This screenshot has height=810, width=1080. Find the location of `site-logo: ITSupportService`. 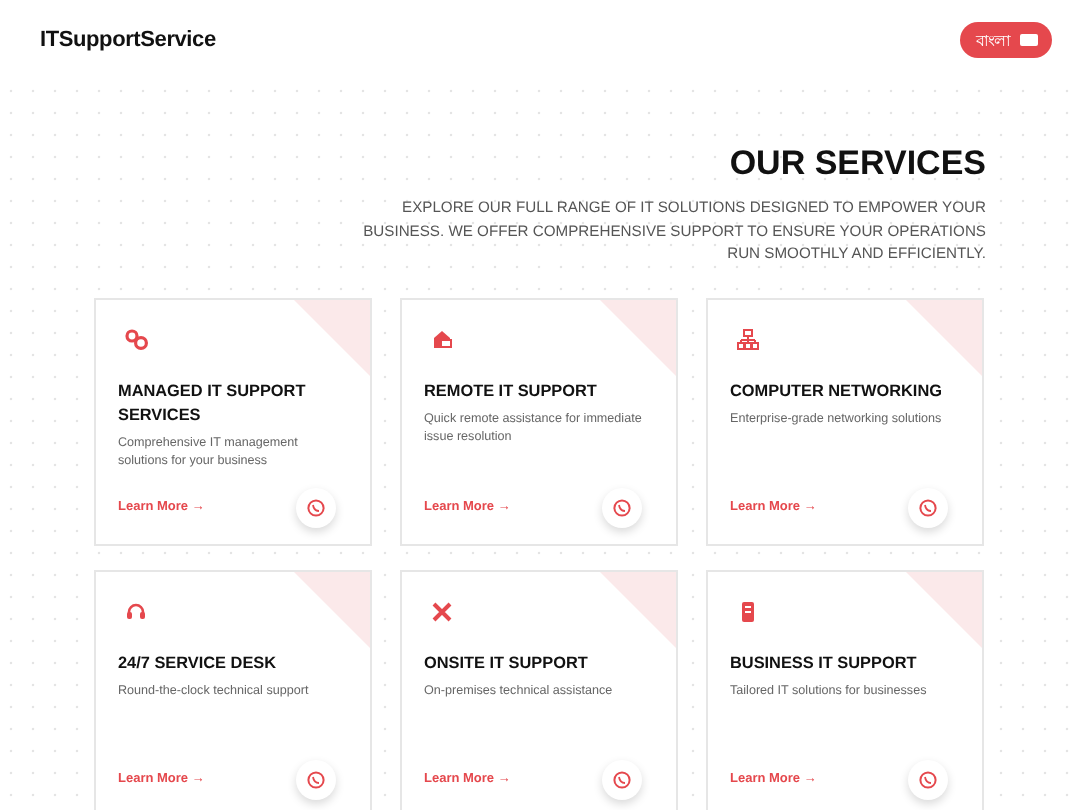

site-logo: ITSupportService is located at coordinates (128, 40).